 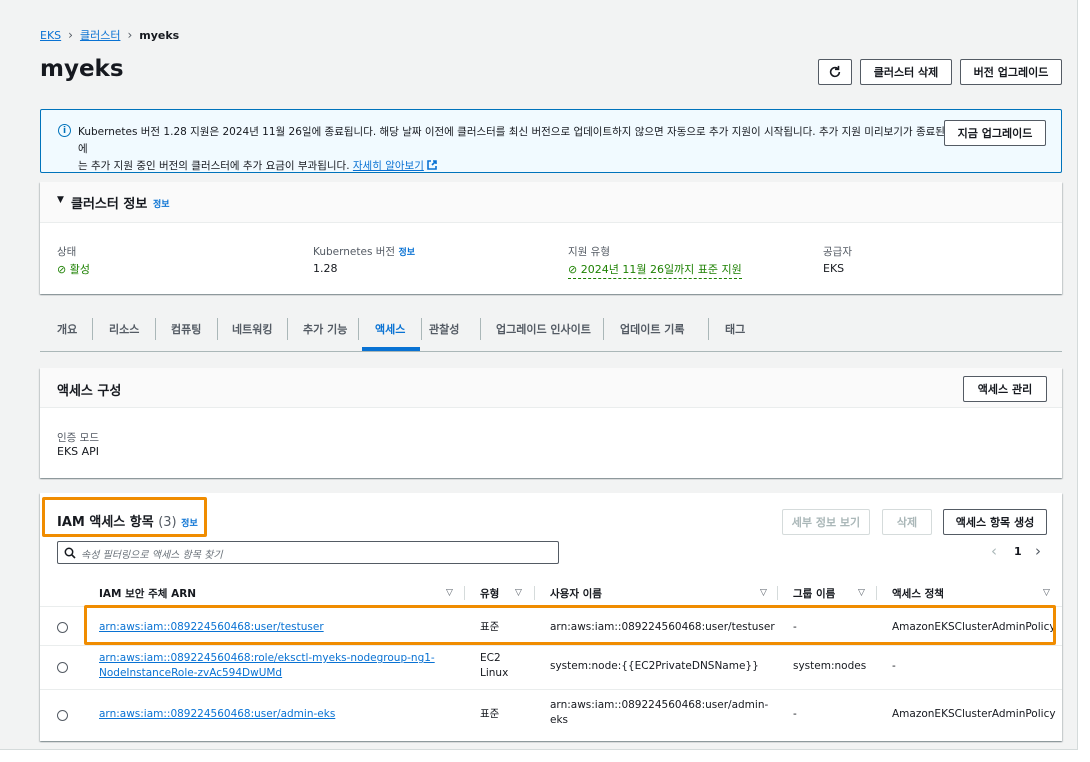 I want to click on auth-mode-label: 인증 모드, so click(x=78, y=438).